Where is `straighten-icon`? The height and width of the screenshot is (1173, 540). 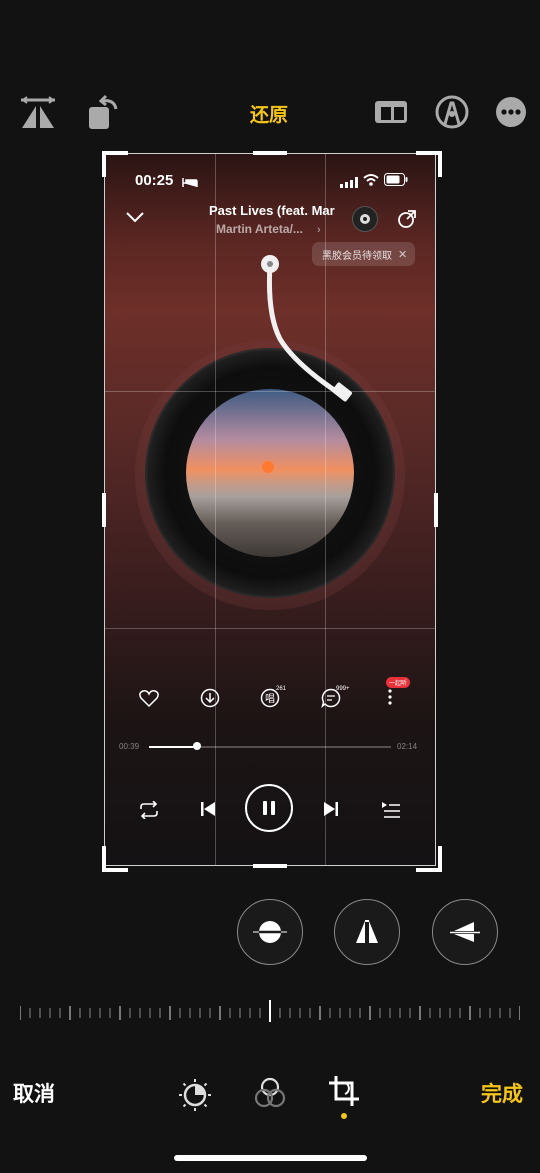 straighten-icon is located at coordinates (270, 932).